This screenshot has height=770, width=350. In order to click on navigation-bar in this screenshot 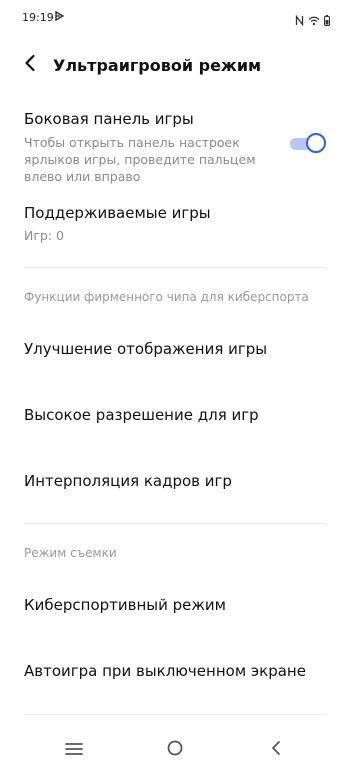, I will do `click(175, 750)`.